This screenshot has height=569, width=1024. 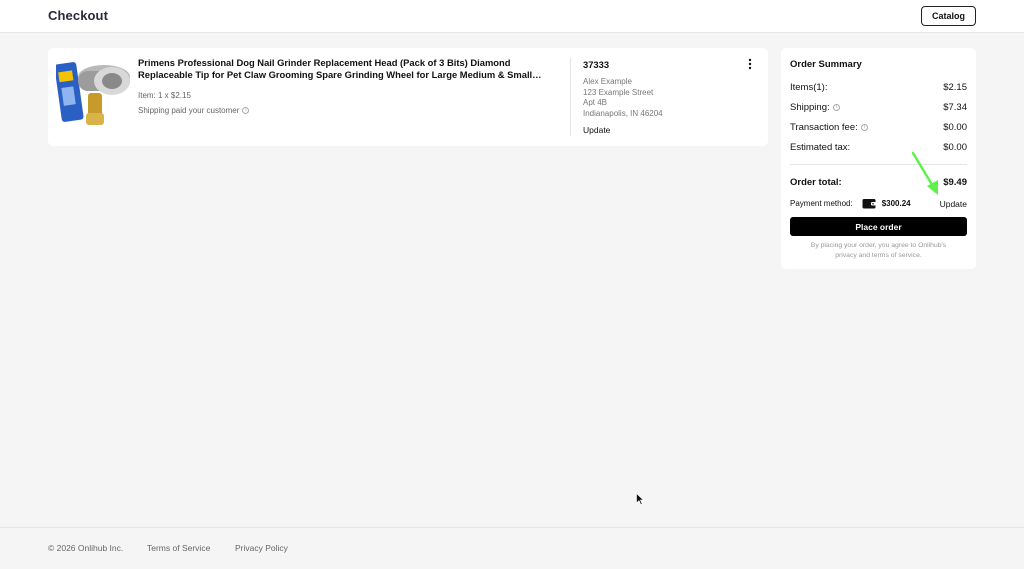 What do you see at coordinates (596, 64) in the screenshot?
I see `address-id: 37333` at bounding box center [596, 64].